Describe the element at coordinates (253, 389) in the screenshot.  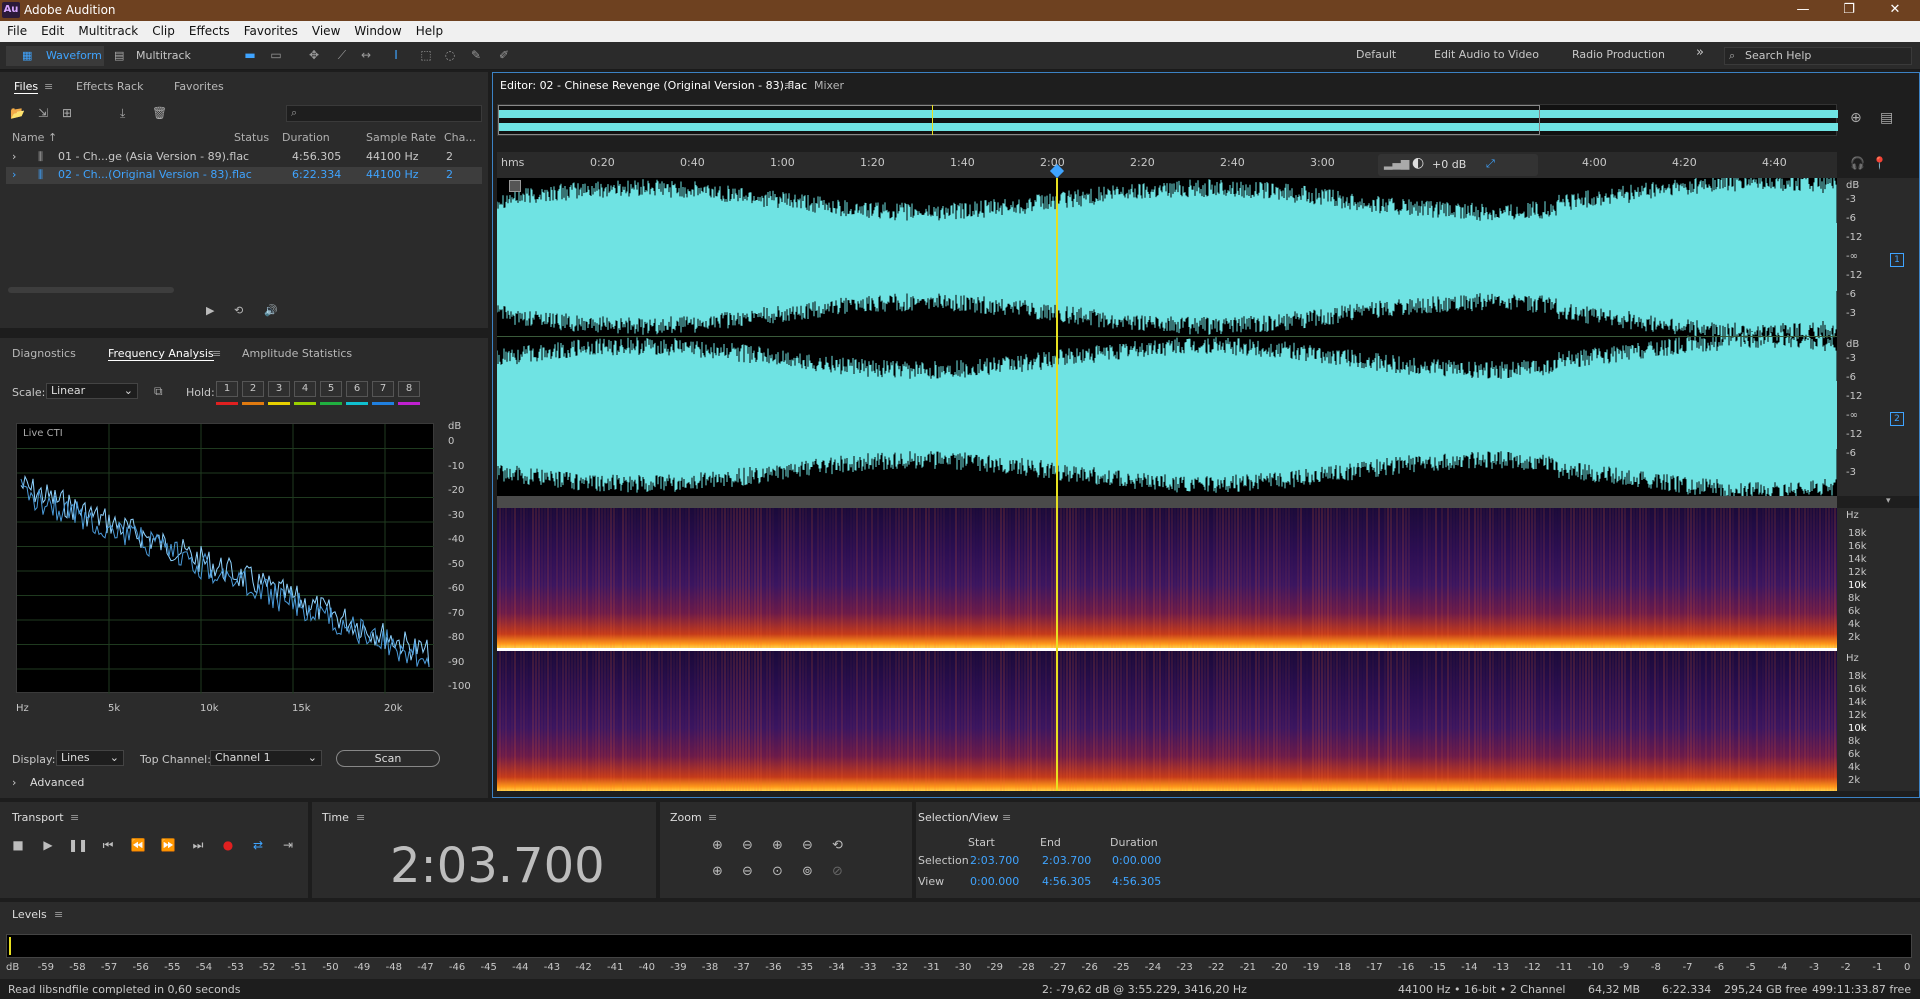
I see `hold-button-2: 2` at that location.